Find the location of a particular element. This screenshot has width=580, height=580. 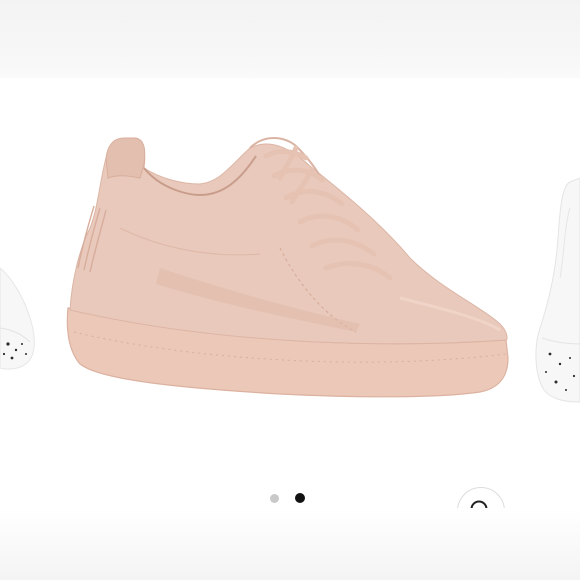

pagination-dot-2-active is located at coordinates (300, 498).